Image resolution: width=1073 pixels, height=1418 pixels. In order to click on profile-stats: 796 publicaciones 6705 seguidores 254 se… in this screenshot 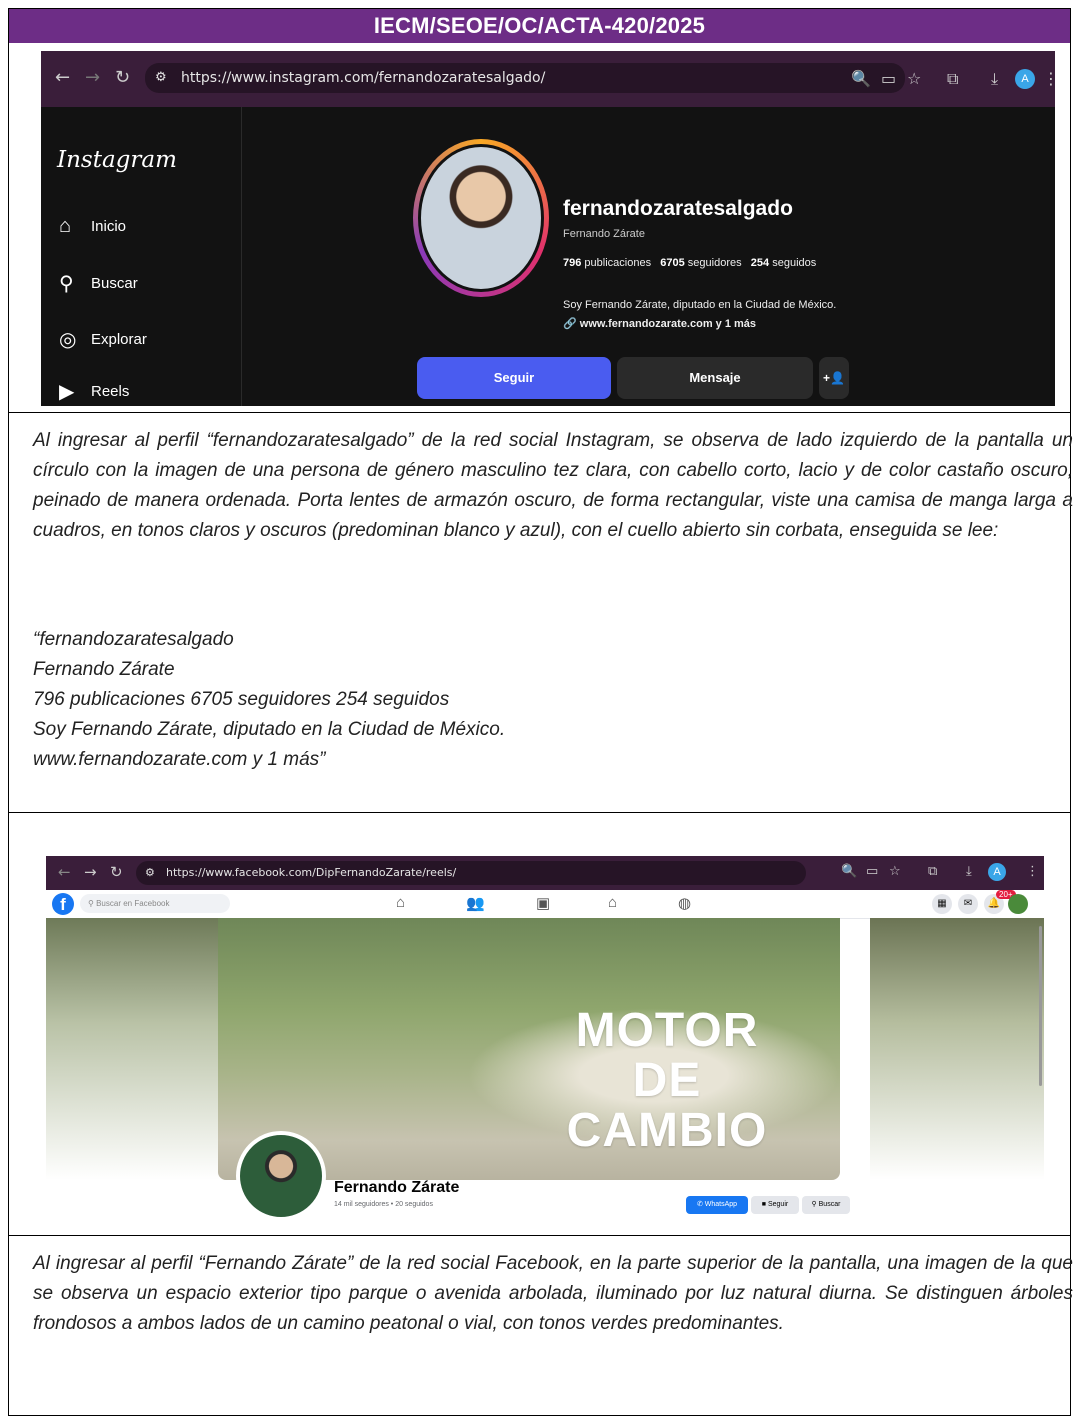, I will do `click(690, 263)`.